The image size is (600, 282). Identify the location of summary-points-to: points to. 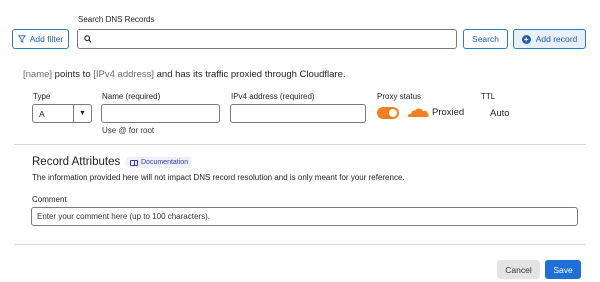
(73, 74).